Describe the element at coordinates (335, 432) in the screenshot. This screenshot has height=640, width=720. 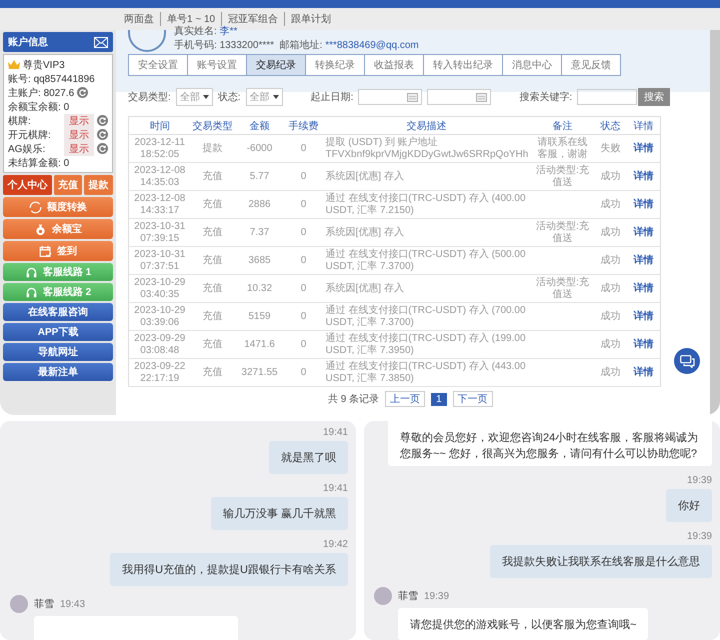
I see `message-time: 19:41` at that location.